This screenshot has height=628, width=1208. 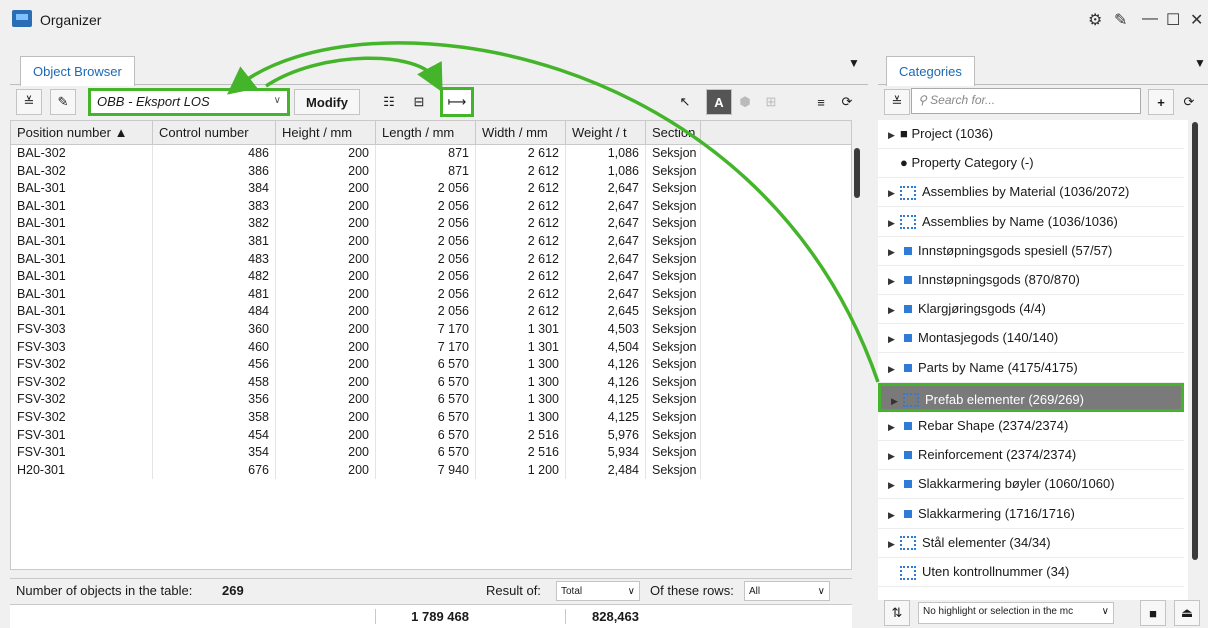 What do you see at coordinates (214, 132) in the screenshot?
I see `column-header-control: Control number` at bounding box center [214, 132].